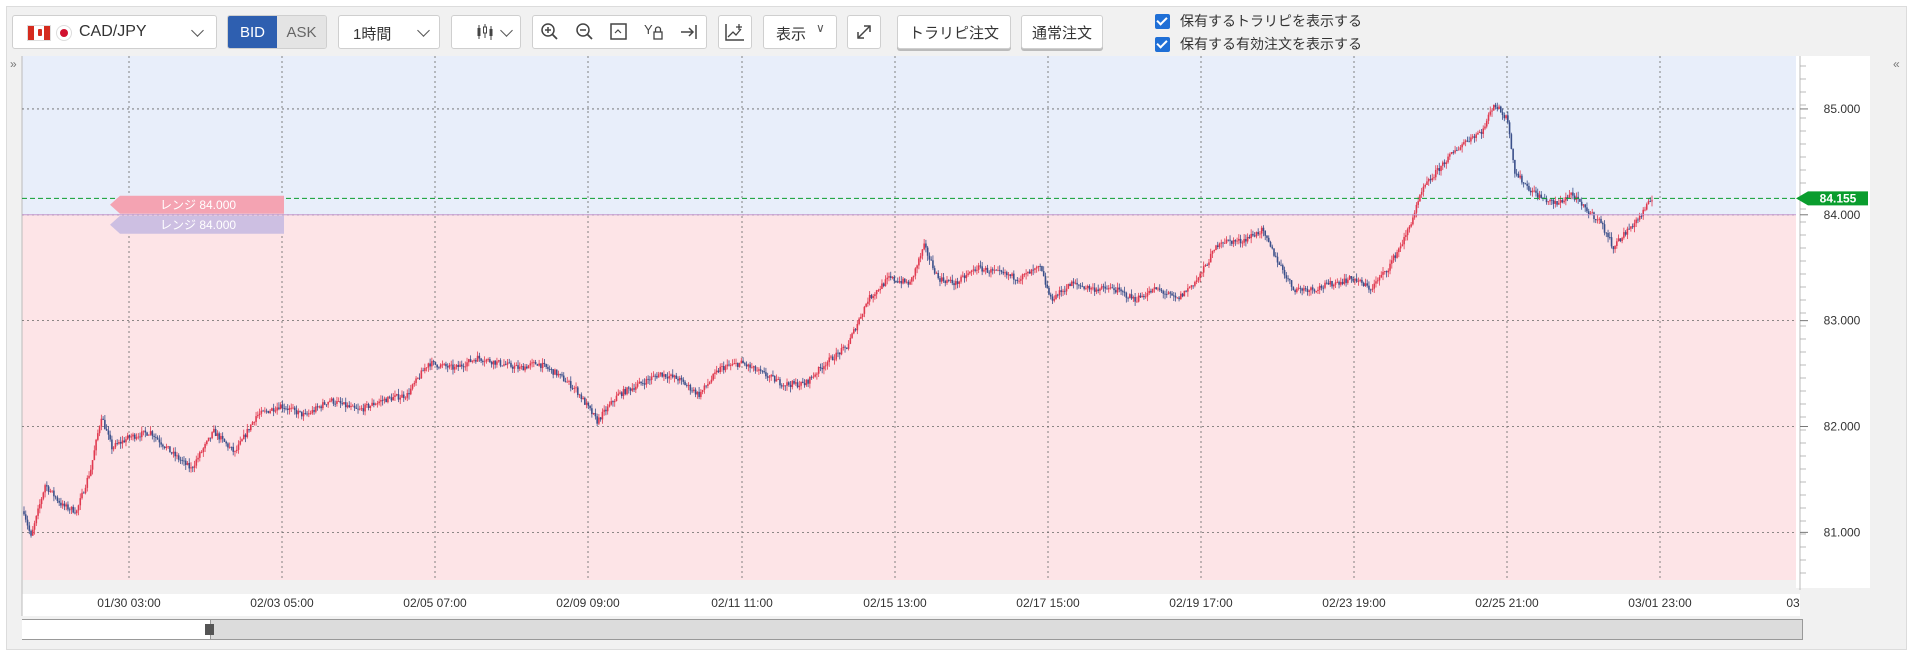 This screenshot has height=653, width=1913. I want to click on x-tick-label: 02/15 13:00, so click(895, 603).